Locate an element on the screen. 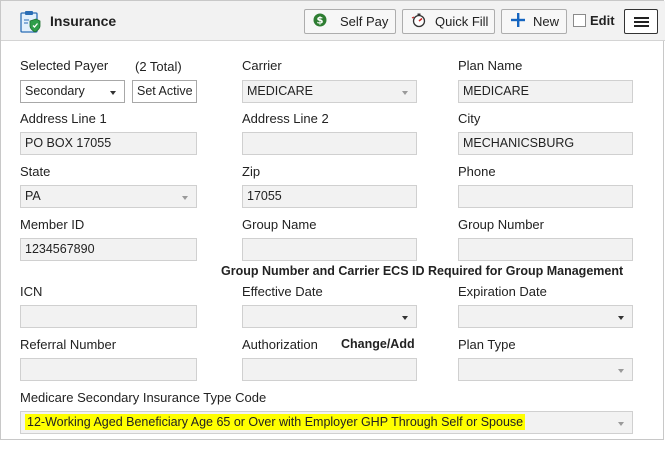 The width and height of the screenshot is (666, 458). address-line1-label: Address Line 1 is located at coordinates (63, 118).